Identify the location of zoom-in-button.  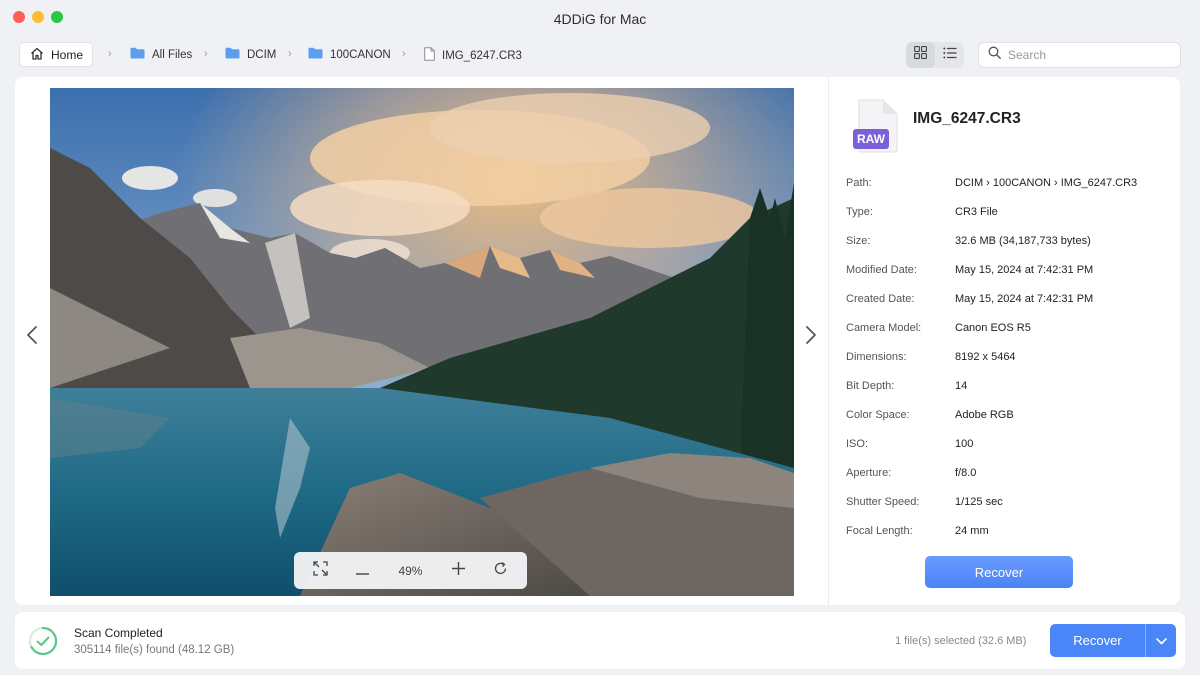
(459, 571).